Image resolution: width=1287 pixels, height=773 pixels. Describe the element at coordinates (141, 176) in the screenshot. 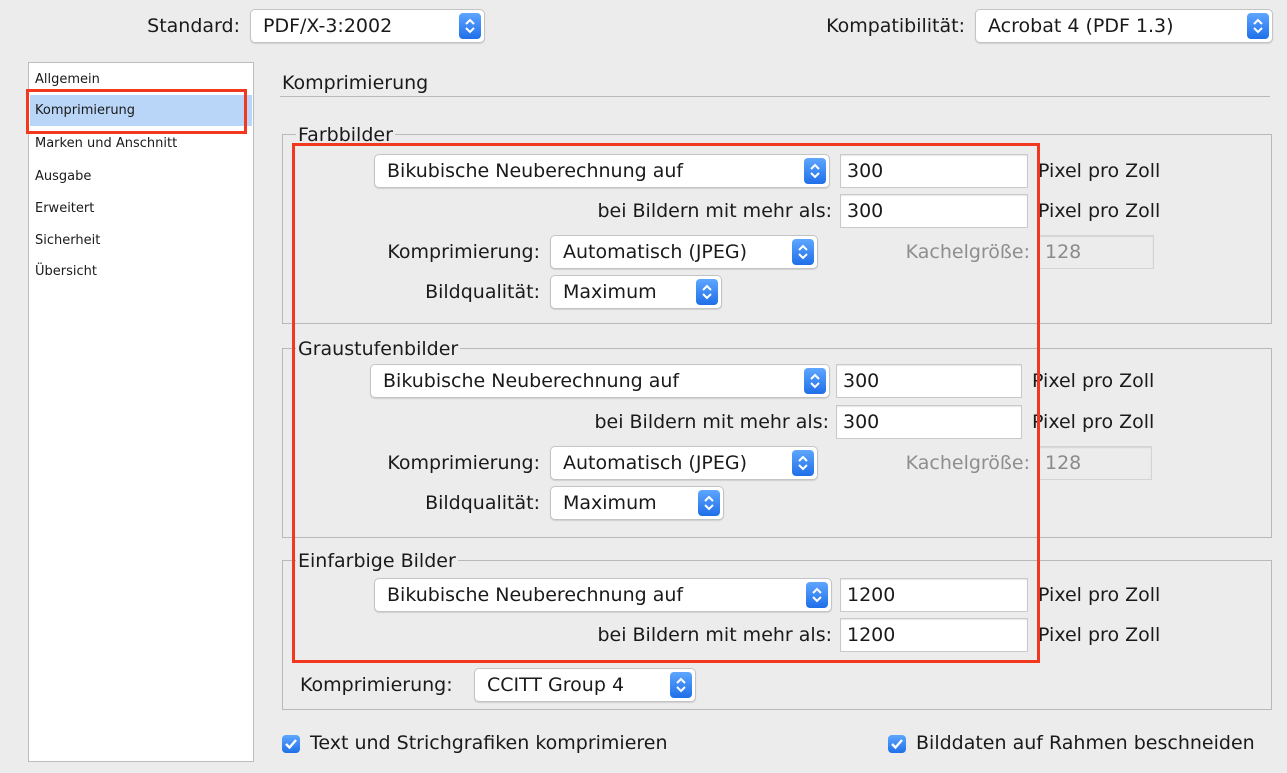

I see `sidebar-item-ausgabe: Ausgabe` at that location.